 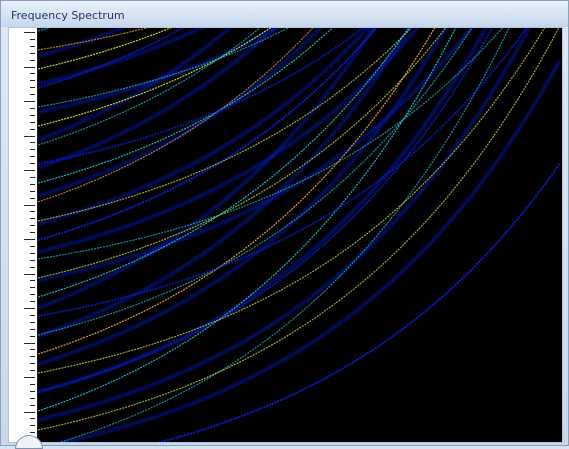 I want to click on window-title: Frequency Spectrum, so click(x=68, y=15).